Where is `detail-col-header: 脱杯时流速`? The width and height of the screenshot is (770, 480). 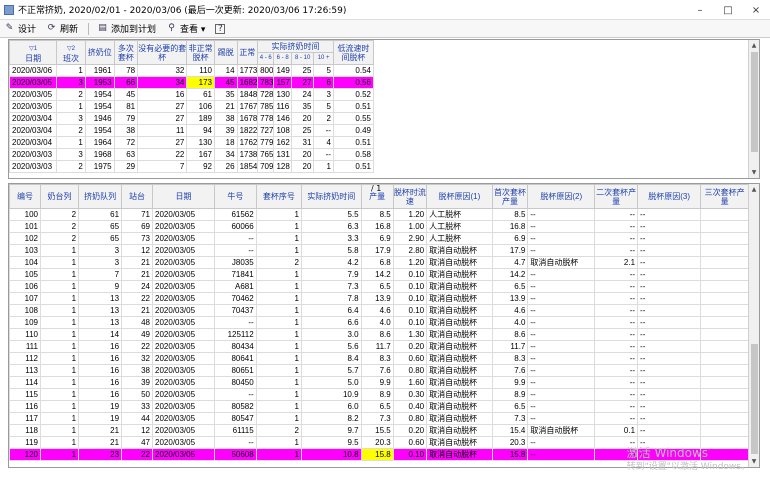 detail-col-header: 脱杯时流速 is located at coordinates (410, 196).